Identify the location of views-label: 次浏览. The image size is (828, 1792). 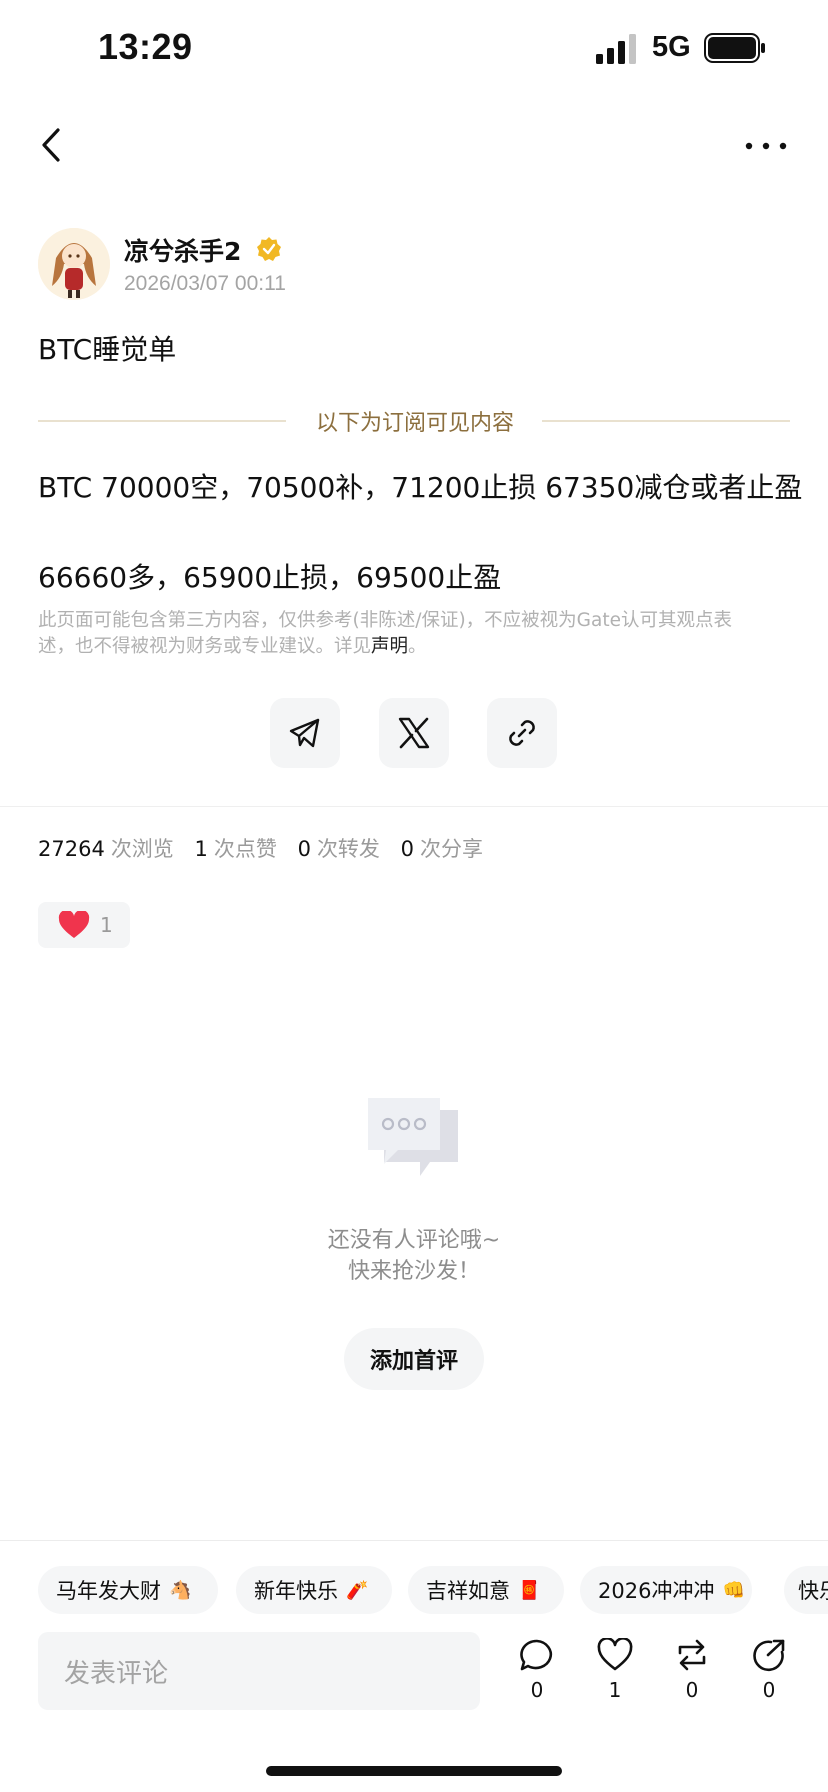
(142, 849).